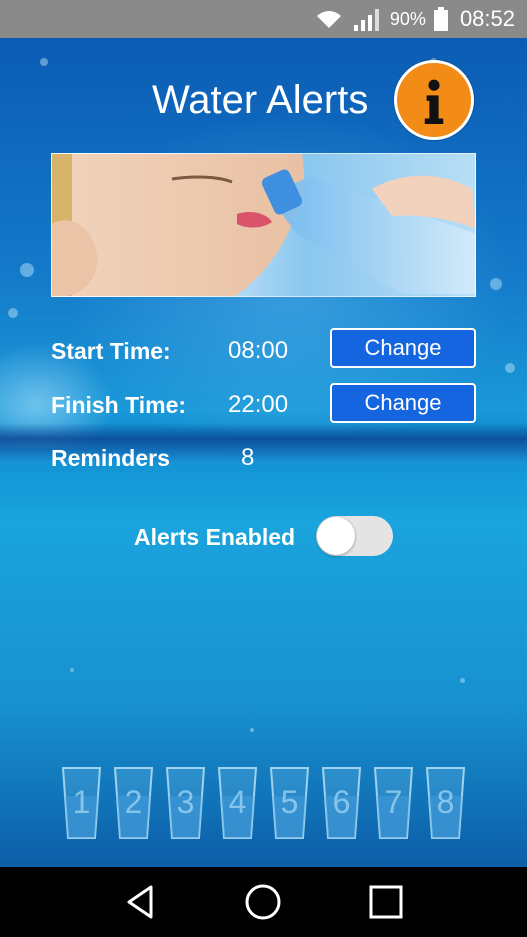 The image size is (527, 937). I want to click on glass-4: 4, so click(237, 803).